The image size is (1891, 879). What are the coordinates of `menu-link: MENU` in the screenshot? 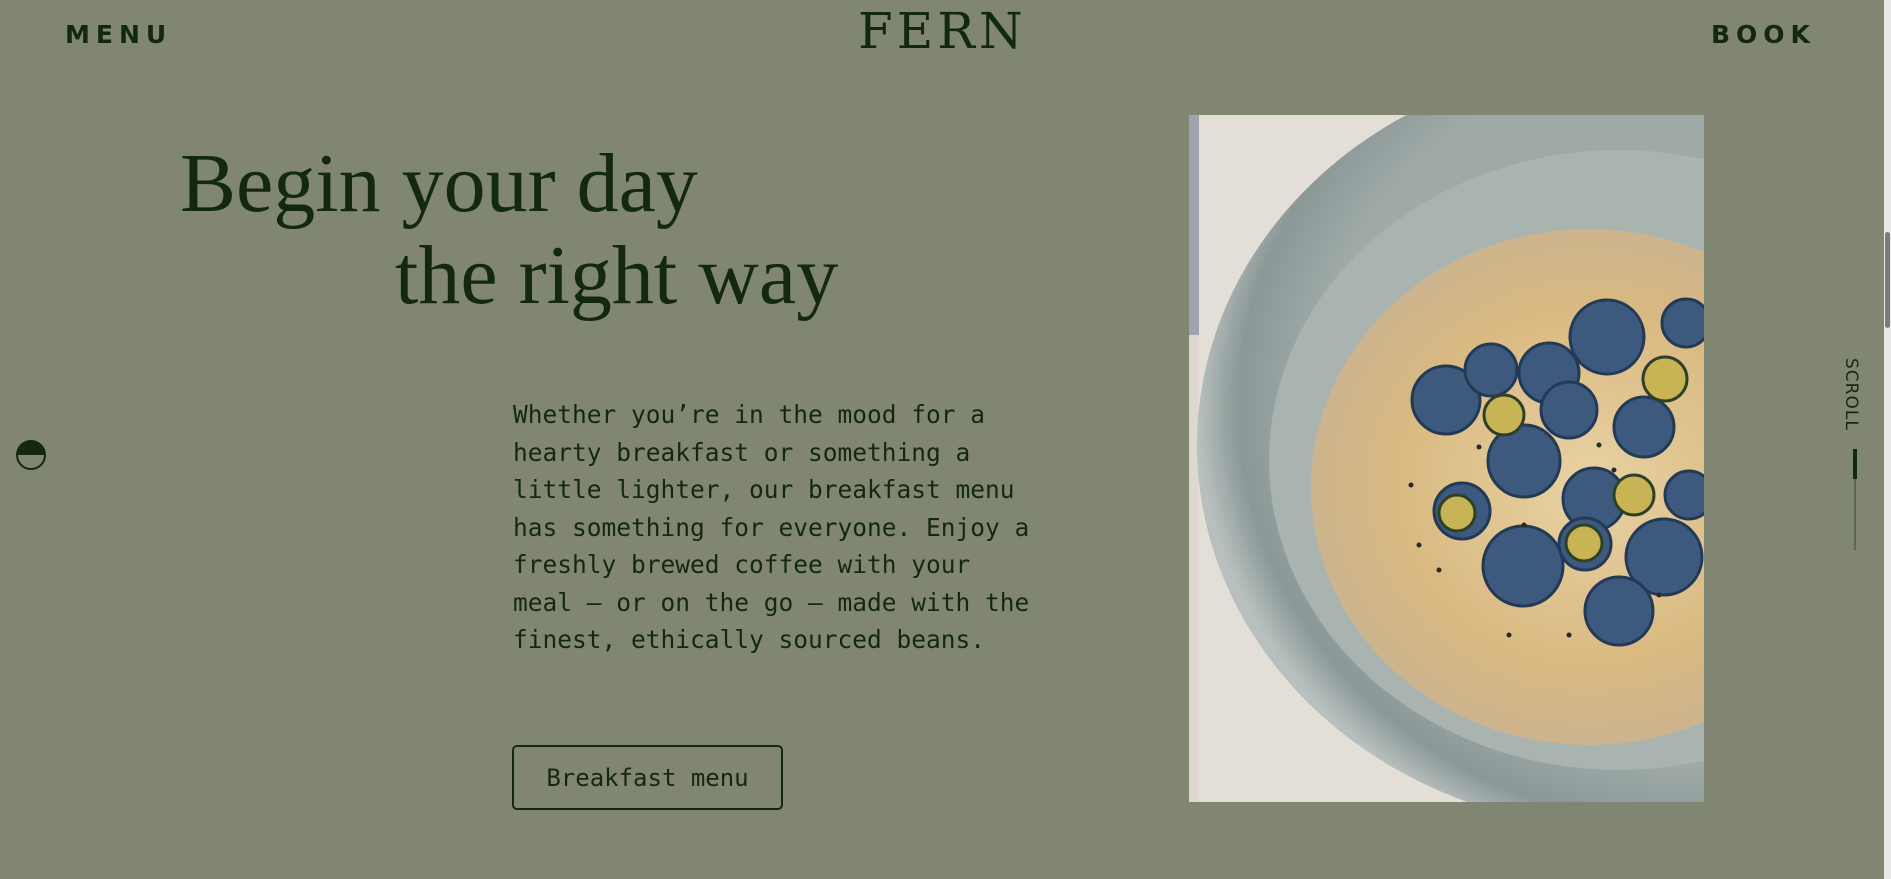 It's located at (118, 34).